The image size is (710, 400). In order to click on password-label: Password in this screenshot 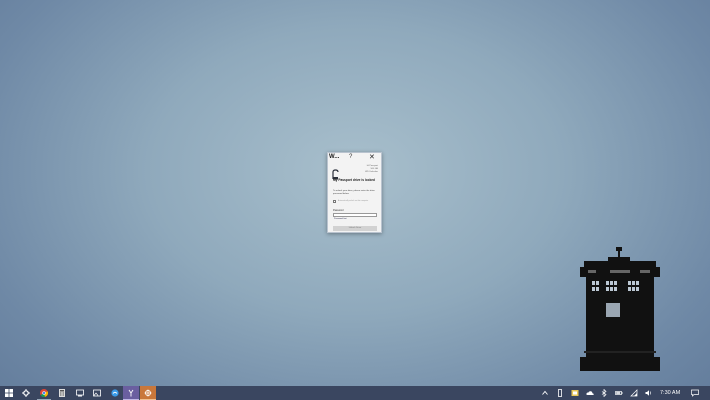, I will do `click(338, 210)`.